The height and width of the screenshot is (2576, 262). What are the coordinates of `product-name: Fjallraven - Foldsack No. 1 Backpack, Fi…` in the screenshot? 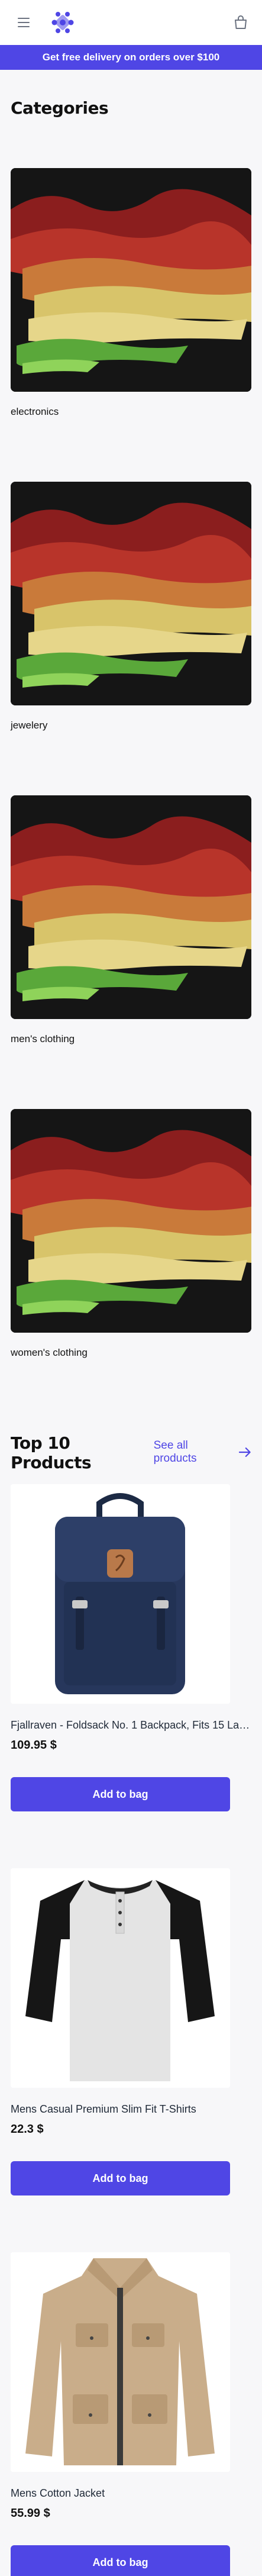 It's located at (131, 1725).